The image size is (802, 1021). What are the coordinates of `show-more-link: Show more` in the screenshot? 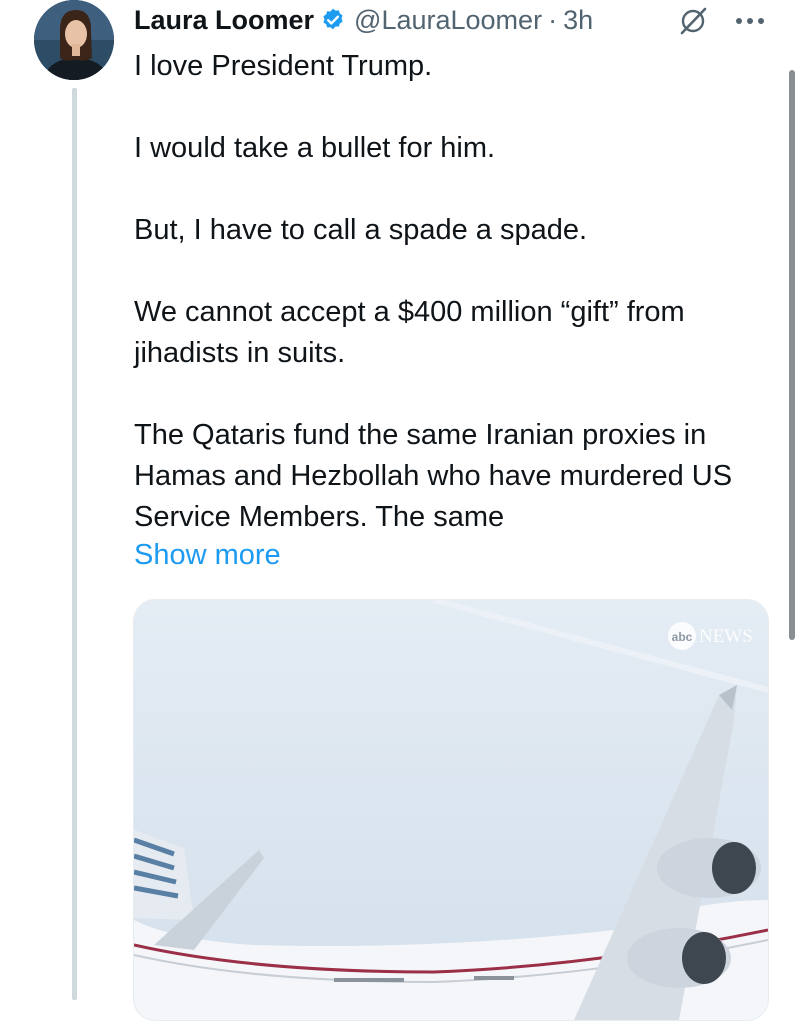 It's located at (207, 555).